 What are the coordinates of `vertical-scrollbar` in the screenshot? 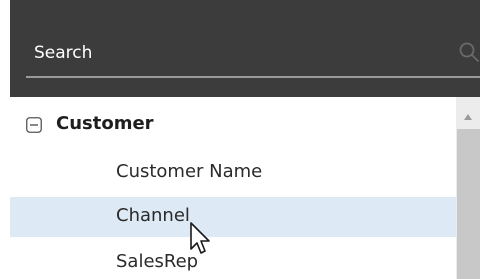 It's located at (468, 188).